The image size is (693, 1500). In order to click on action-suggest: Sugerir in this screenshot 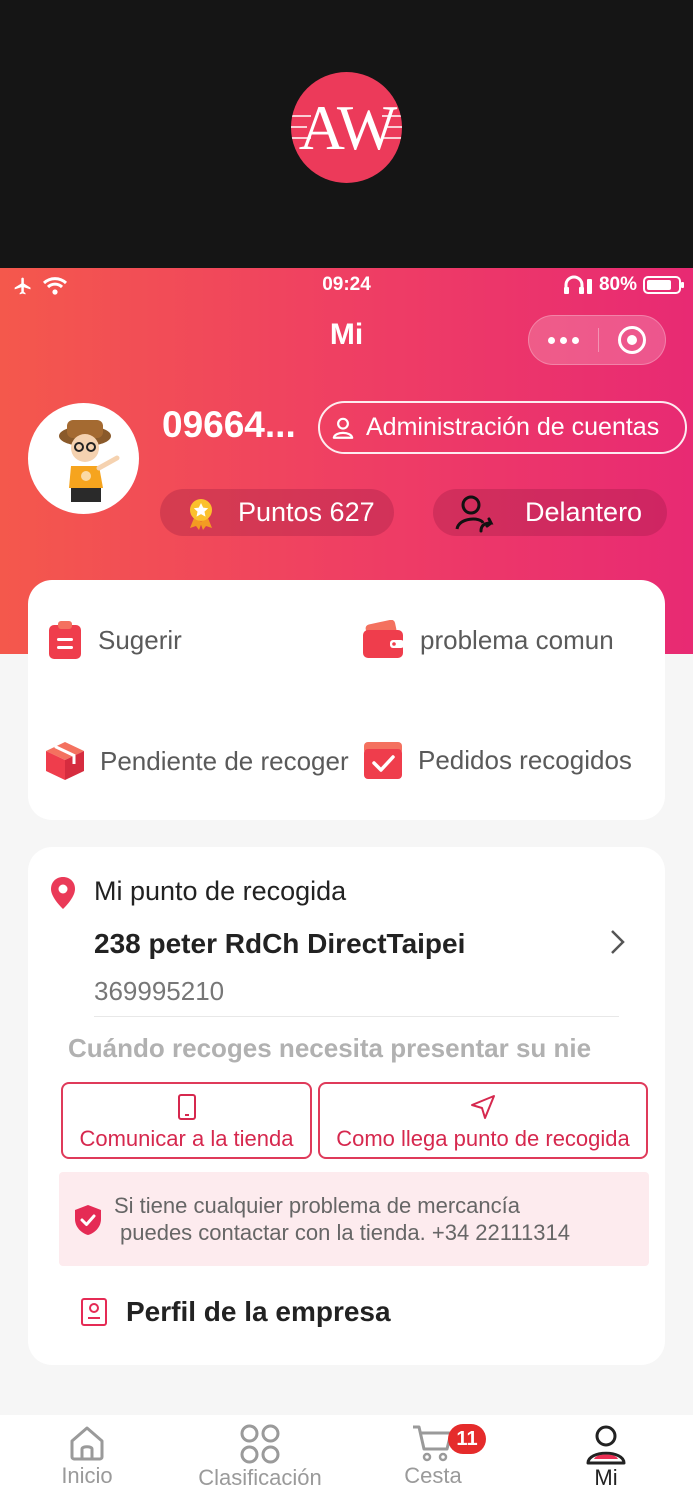, I will do `click(114, 640)`.